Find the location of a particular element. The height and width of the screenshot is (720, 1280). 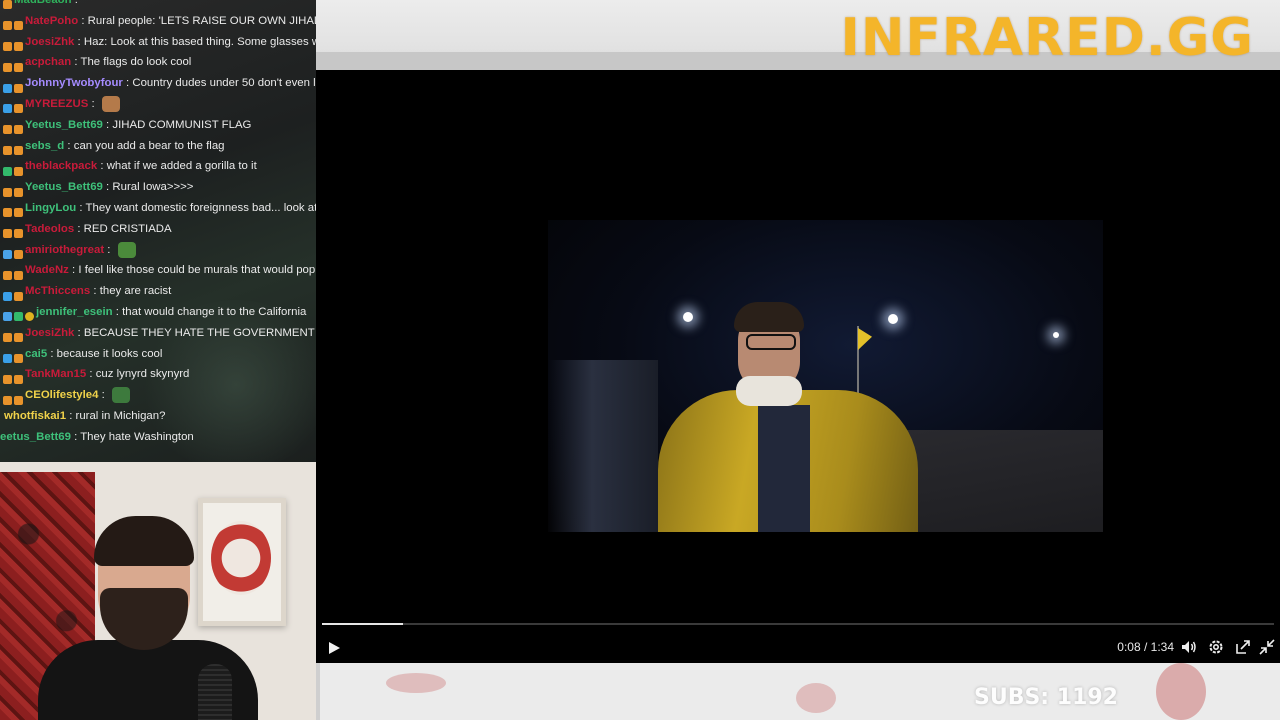

chat-username: MauBeaon is located at coordinates (43, 3).